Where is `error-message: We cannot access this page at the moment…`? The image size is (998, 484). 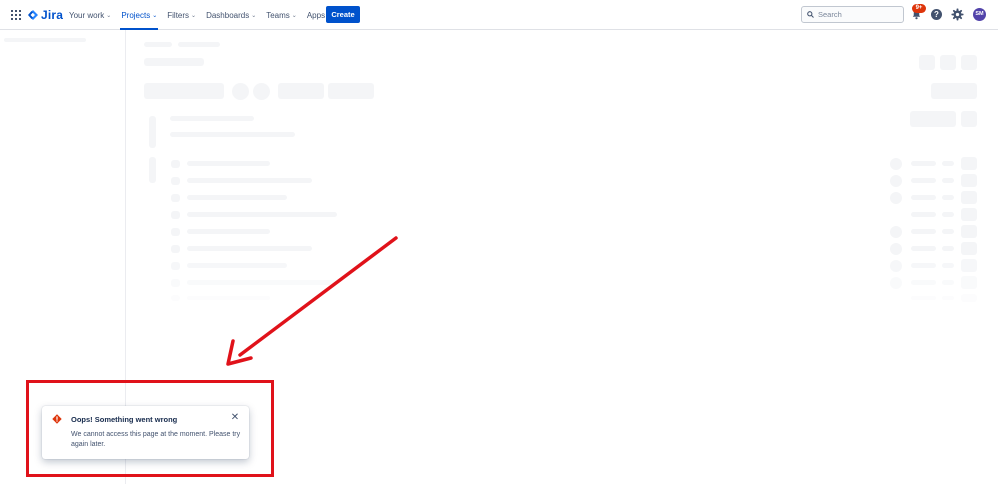
error-message: We cannot access this page at the moment… is located at coordinates (156, 439).